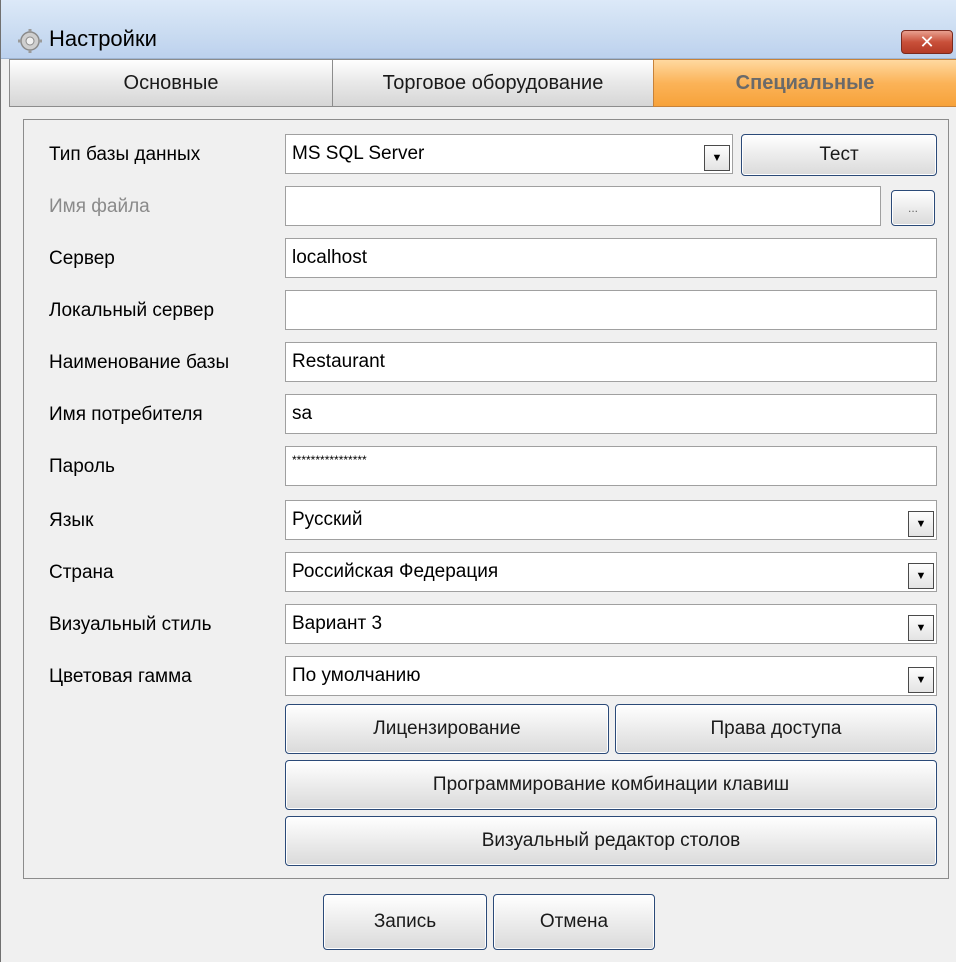 This screenshot has width=956, height=962. I want to click on local-server-label: Локальный сервер, so click(132, 310).